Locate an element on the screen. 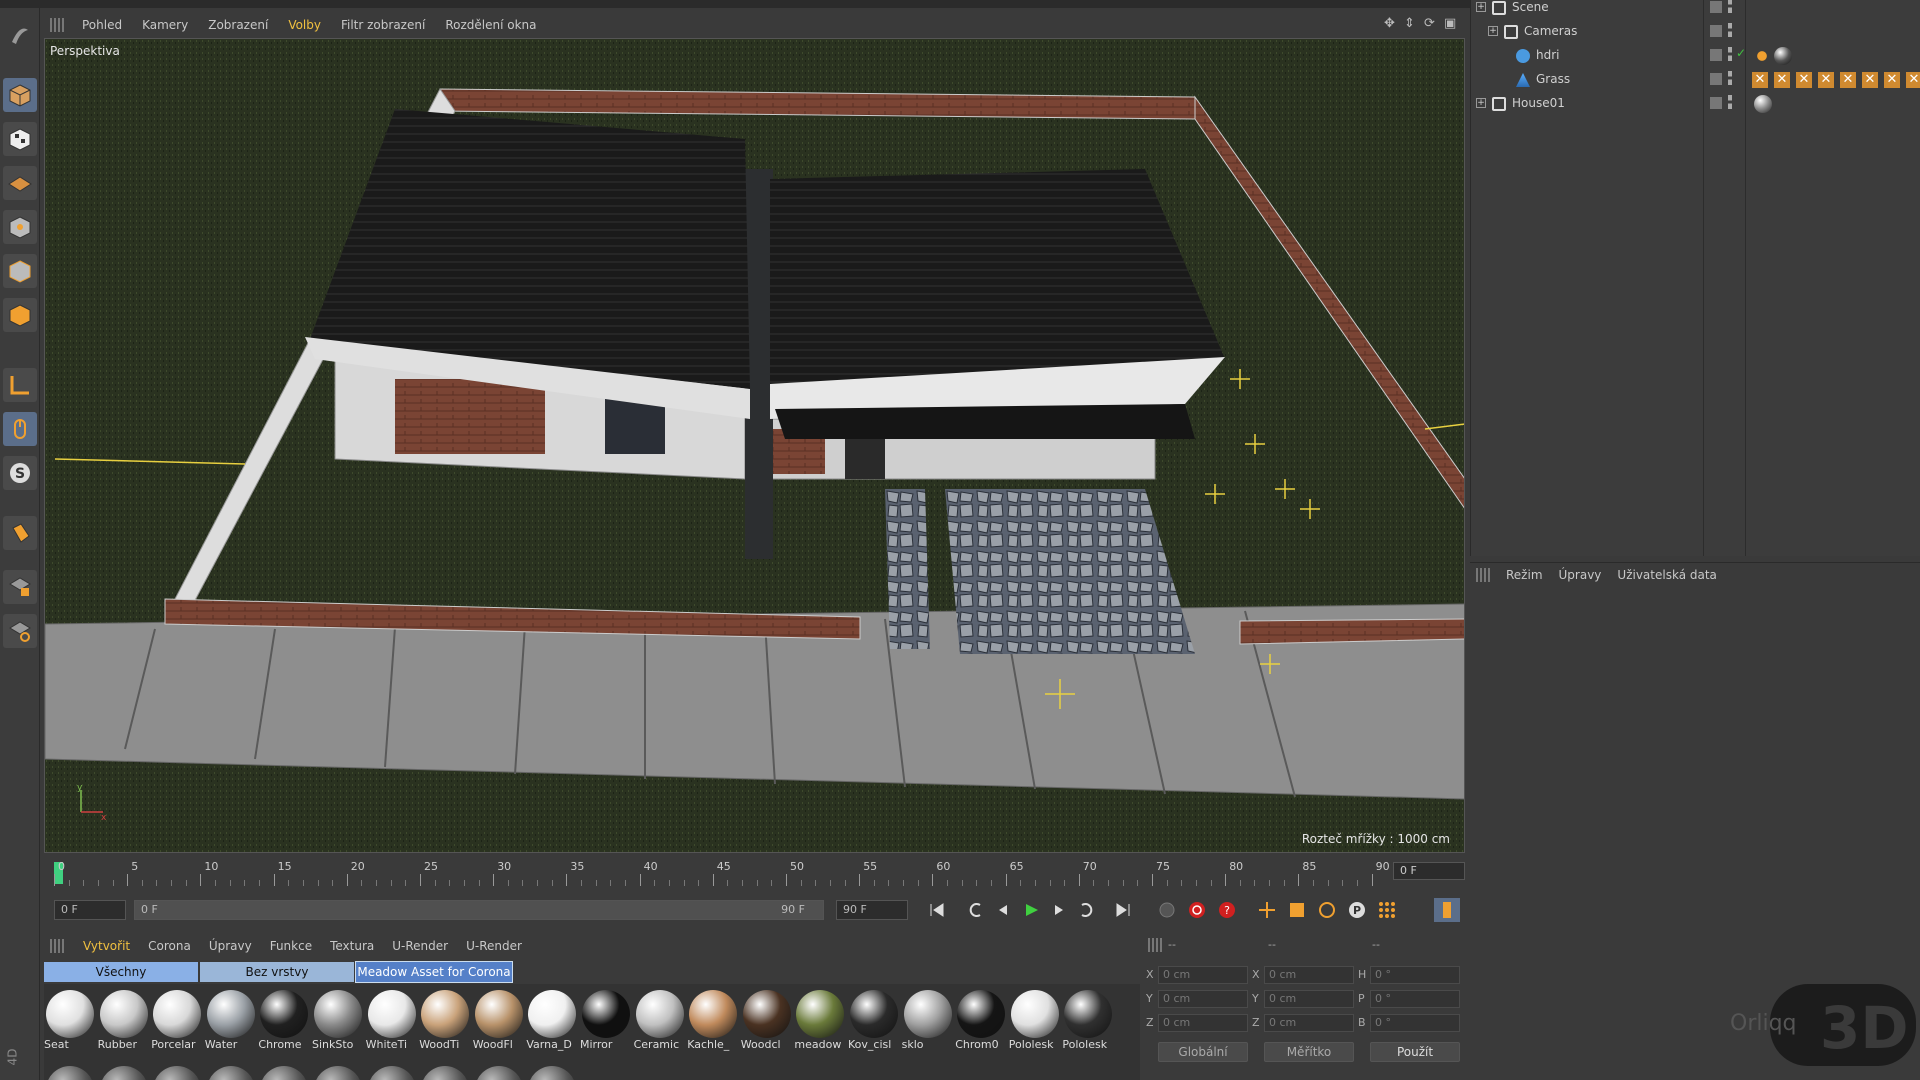 This screenshot has width=1920, height=1080. edges-mode-icon is located at coordinates (20, 271).